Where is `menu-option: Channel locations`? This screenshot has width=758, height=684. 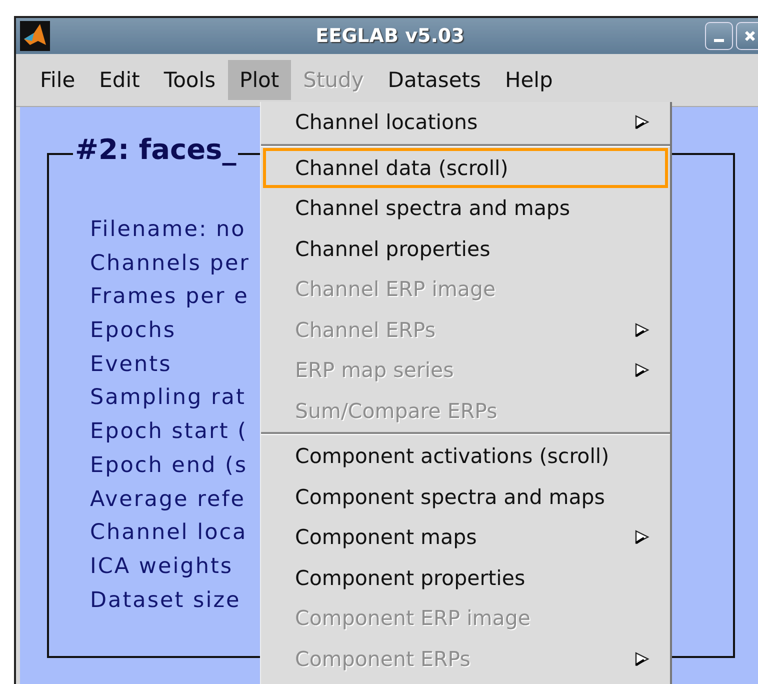 menu-option: Channel locations is located at coordinates (465, 122).